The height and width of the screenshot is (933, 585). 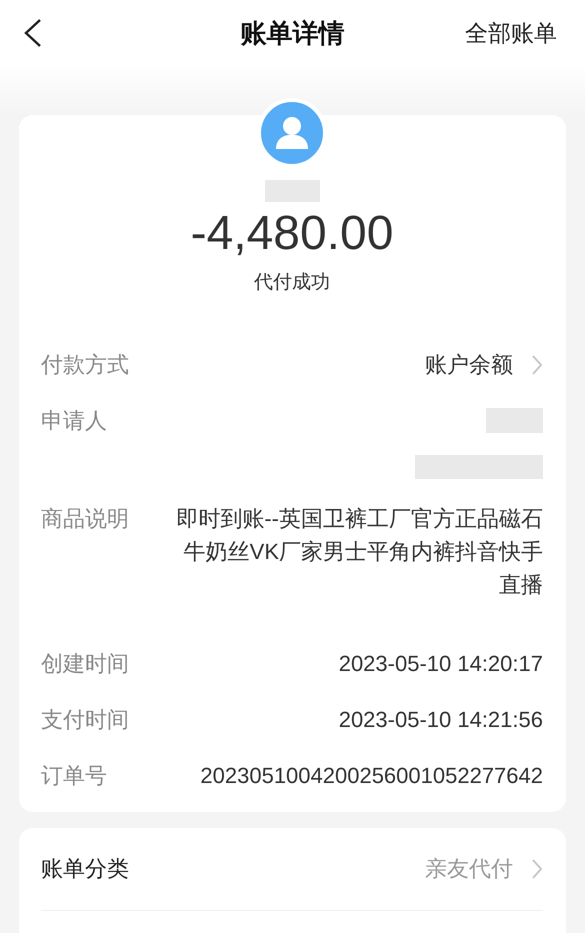 What do you see at coordinates (85, 519) in the screenshot?
I see `field-label: 商品说明` at bounding box center [85, 519].